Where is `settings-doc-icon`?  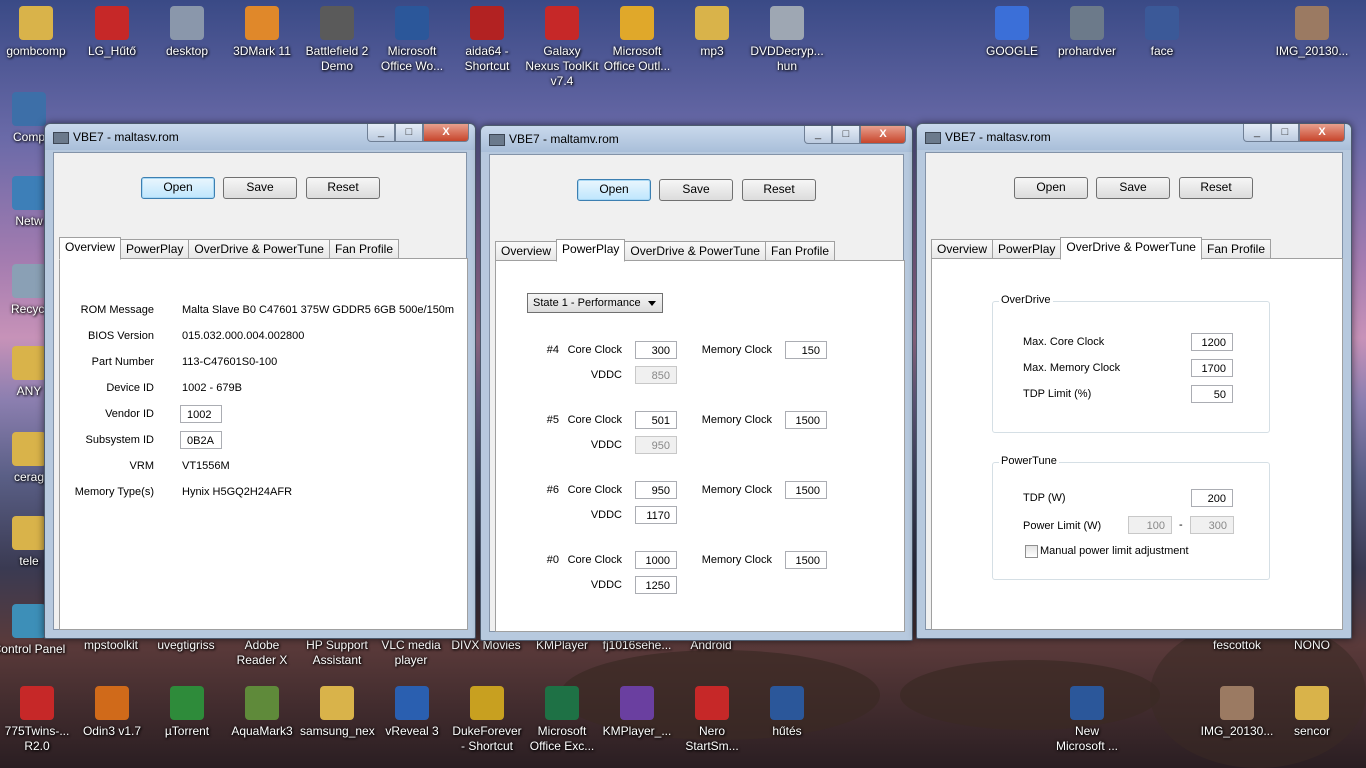
settings-doc-icon is located at coordinates (187, 23).